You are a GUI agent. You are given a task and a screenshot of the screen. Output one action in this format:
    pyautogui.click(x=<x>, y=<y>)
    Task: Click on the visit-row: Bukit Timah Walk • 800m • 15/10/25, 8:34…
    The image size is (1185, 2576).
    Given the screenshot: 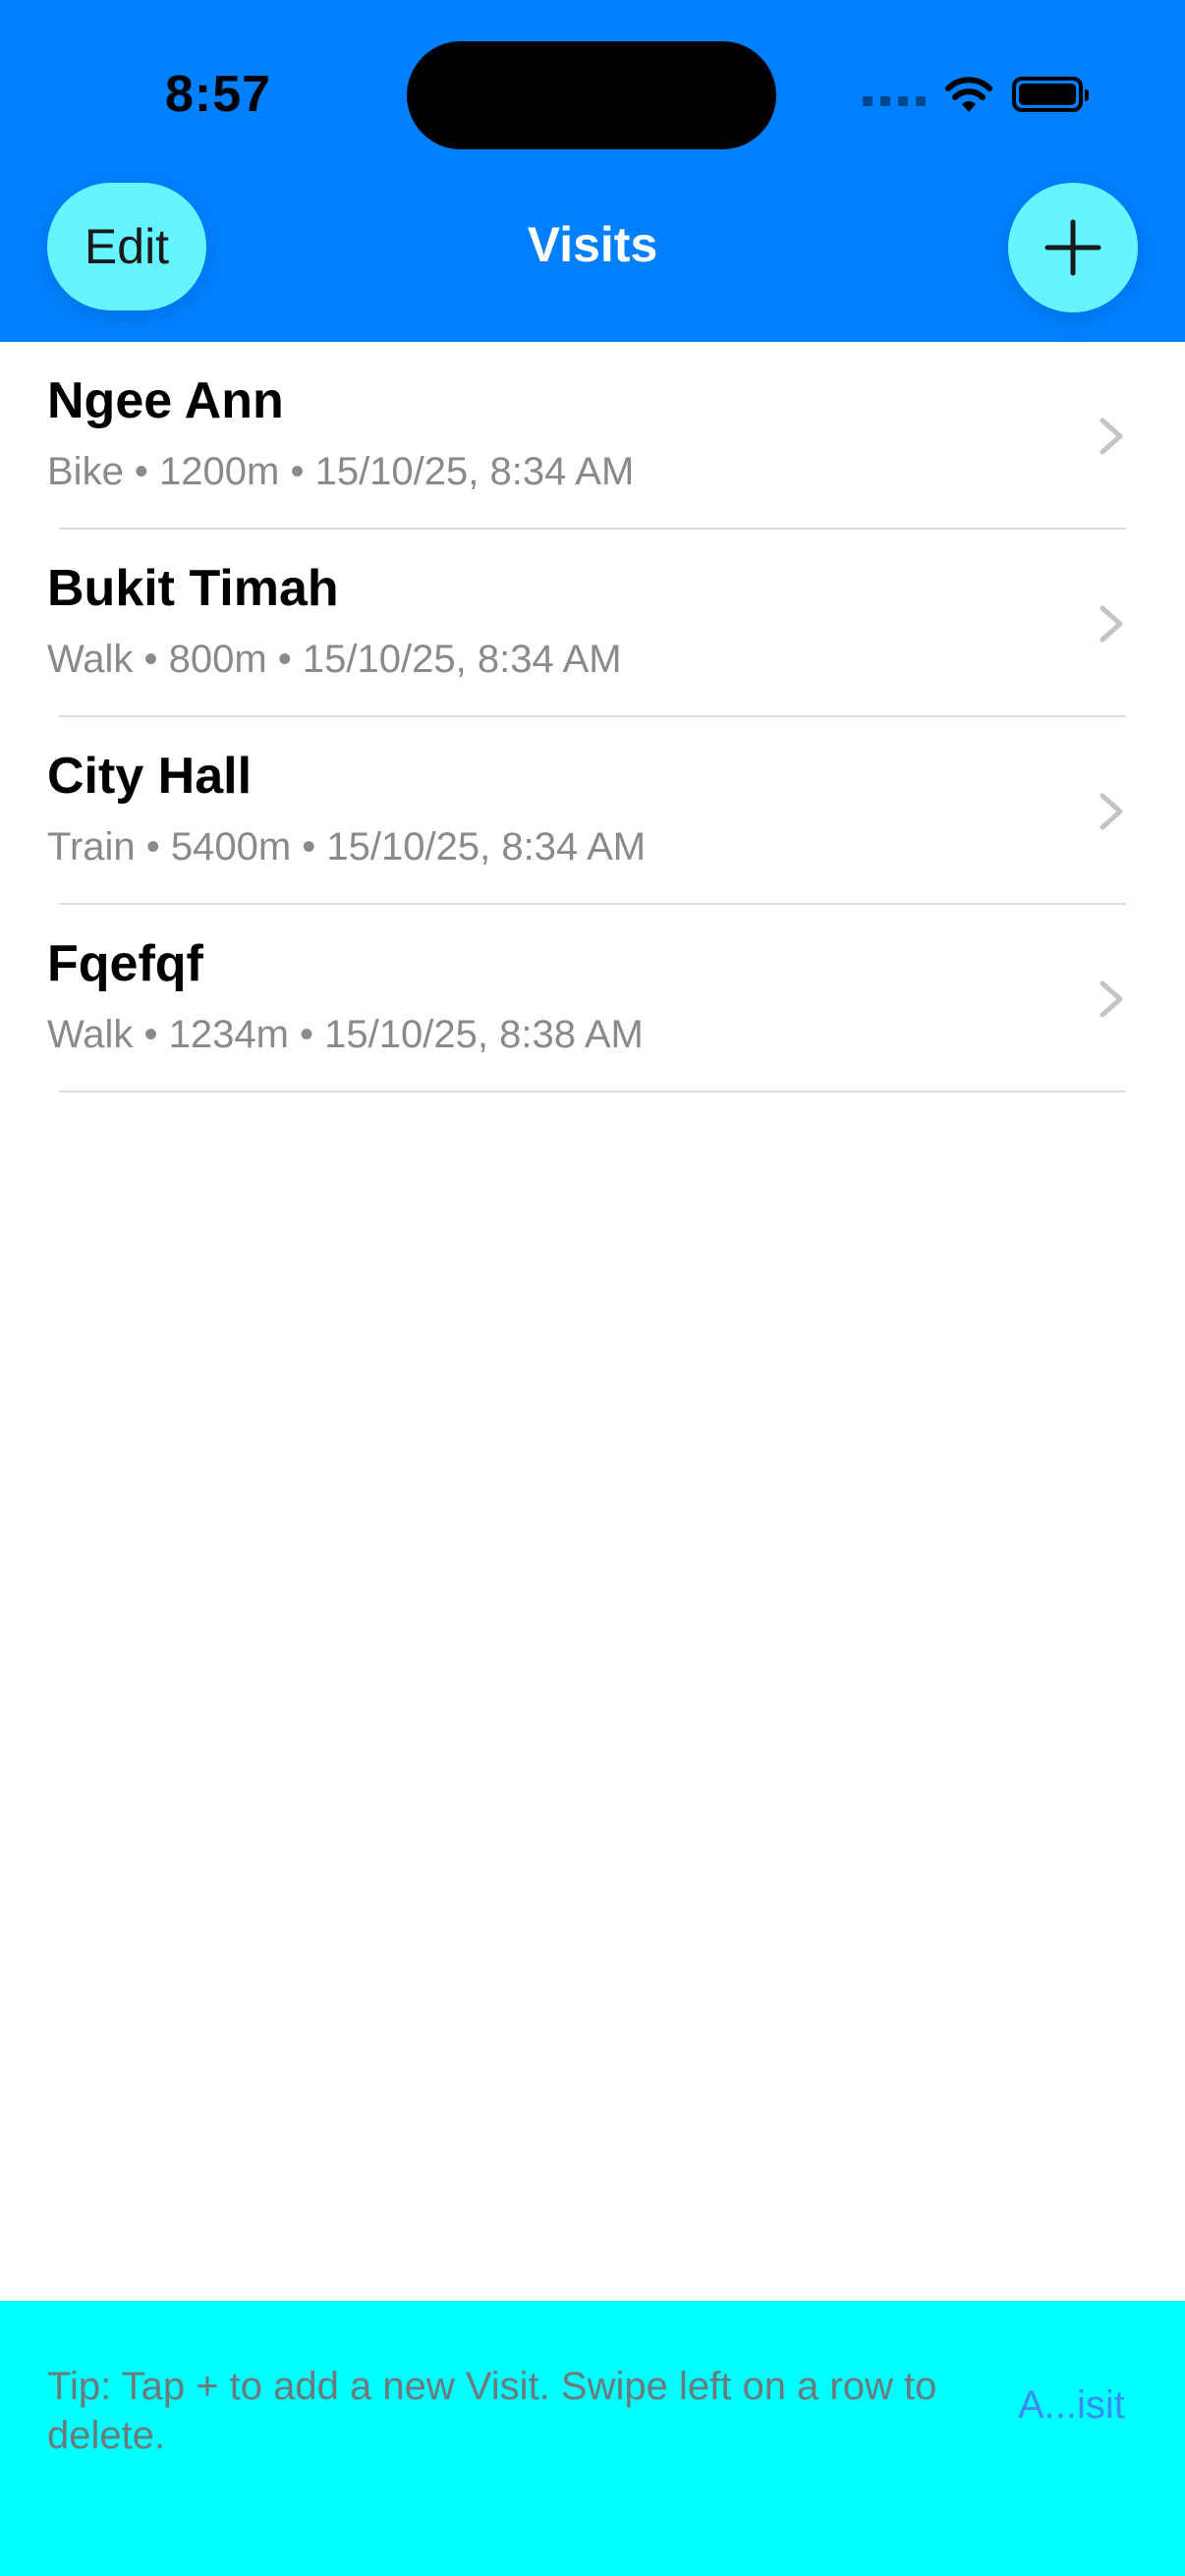 What is the action you would take?
    pyautogui.click(x=592, y=623)
    